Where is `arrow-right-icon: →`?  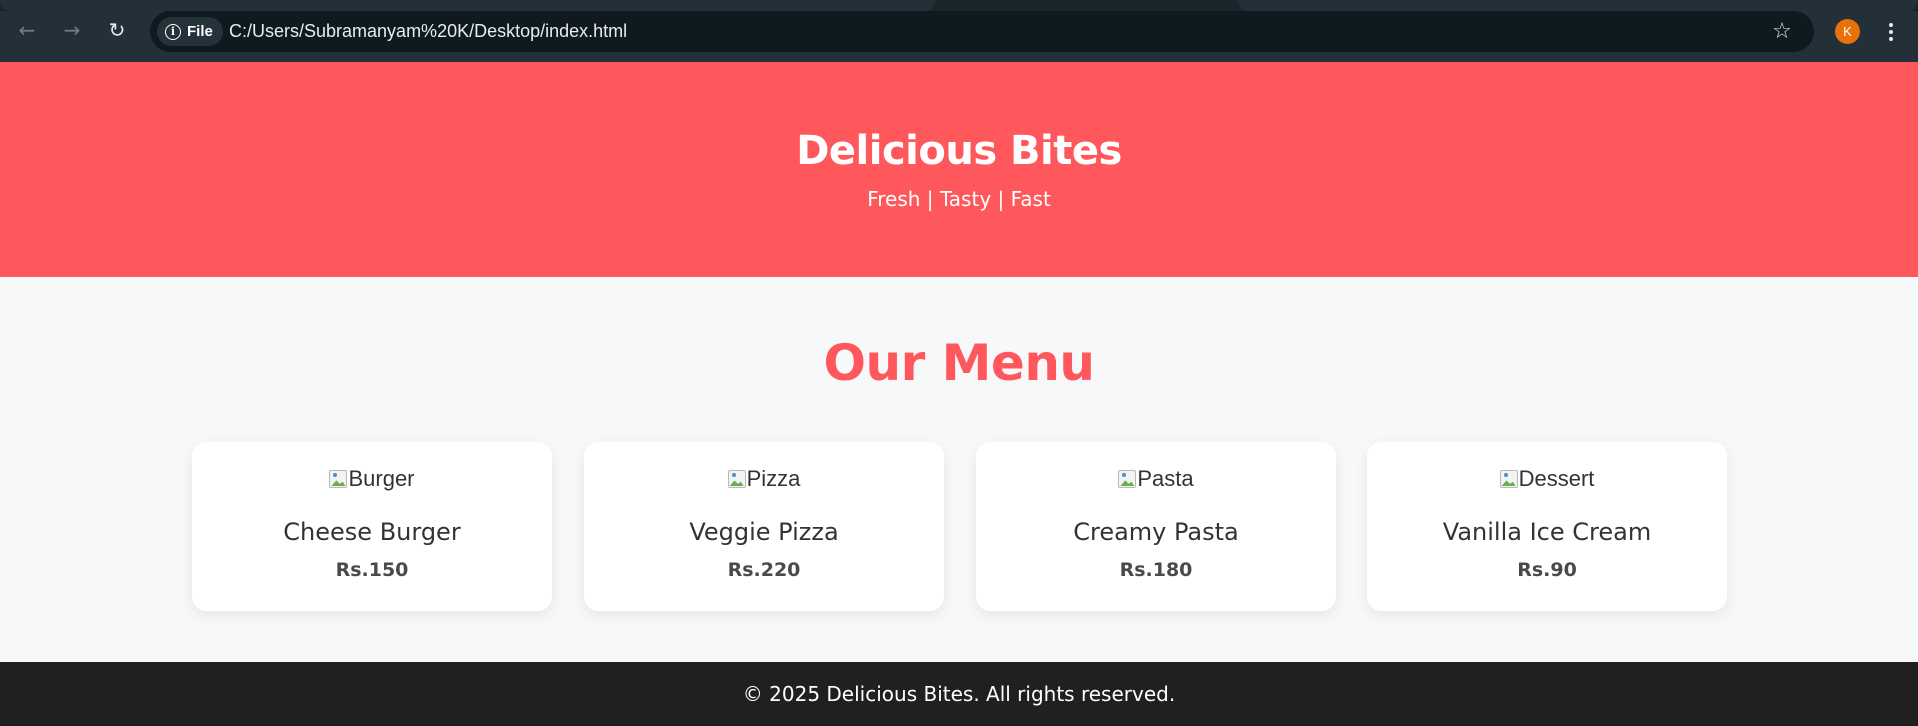 arrow-right-icon: → is located at coordinates (72, 30).